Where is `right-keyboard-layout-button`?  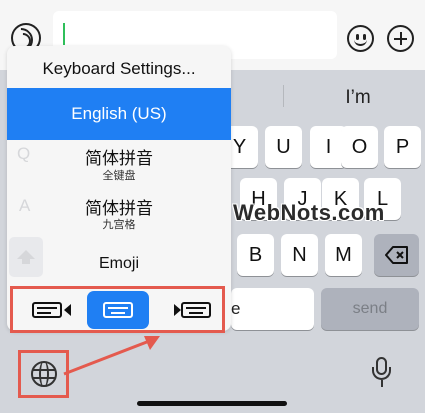
right-keyboard-layout-button is located at coordinates (188, 310).